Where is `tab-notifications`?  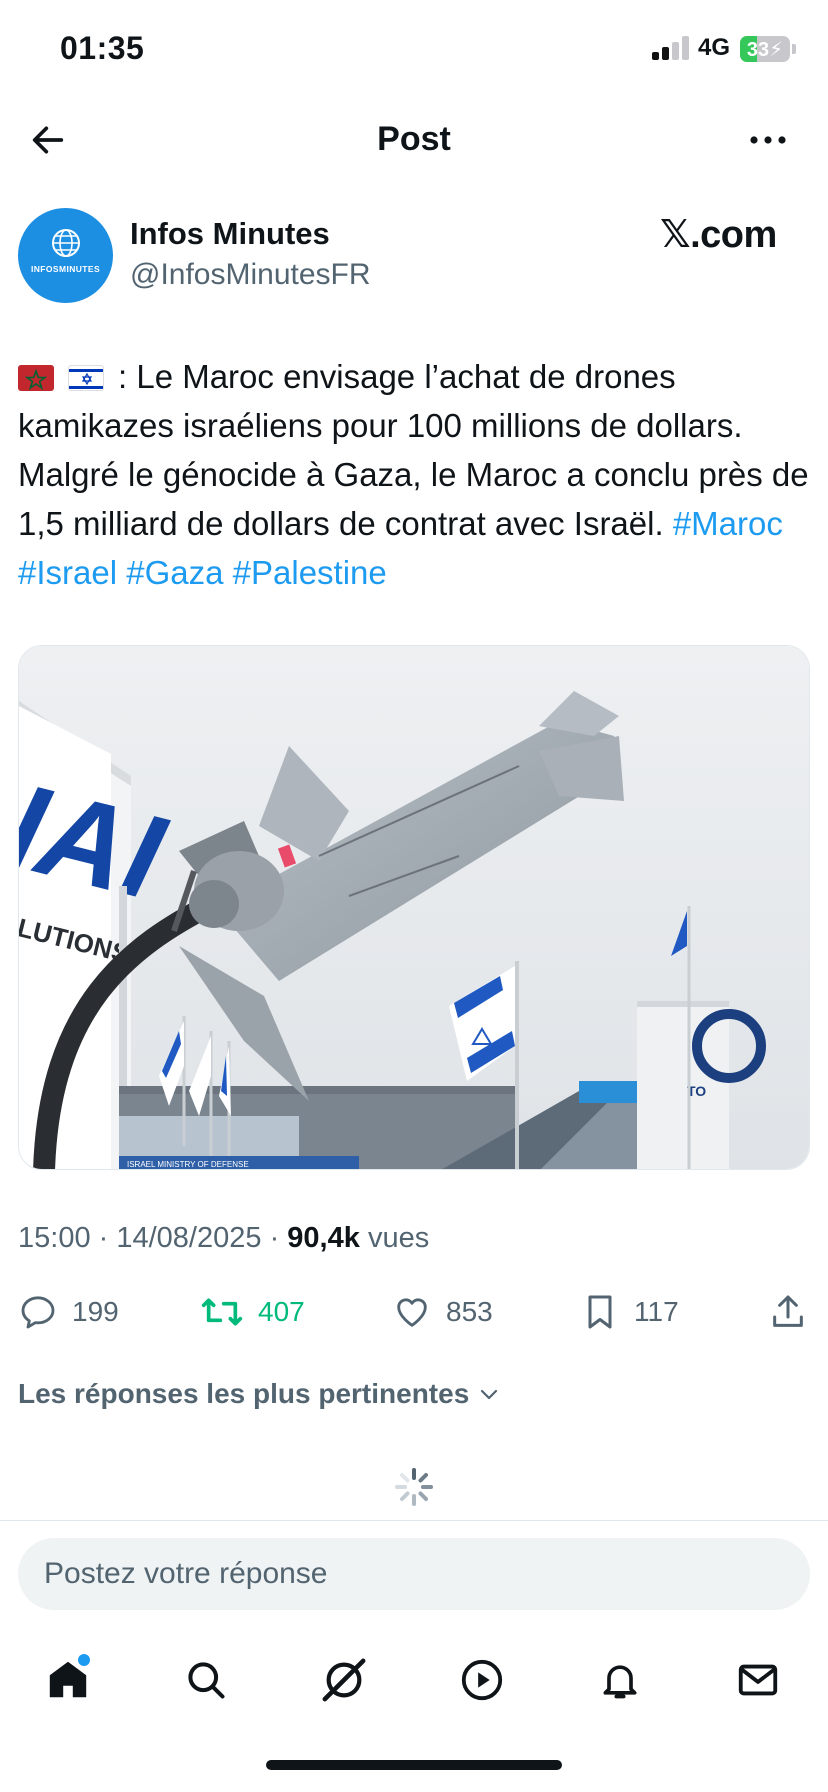
tab-notifications is located at coordinates (620, 1680).